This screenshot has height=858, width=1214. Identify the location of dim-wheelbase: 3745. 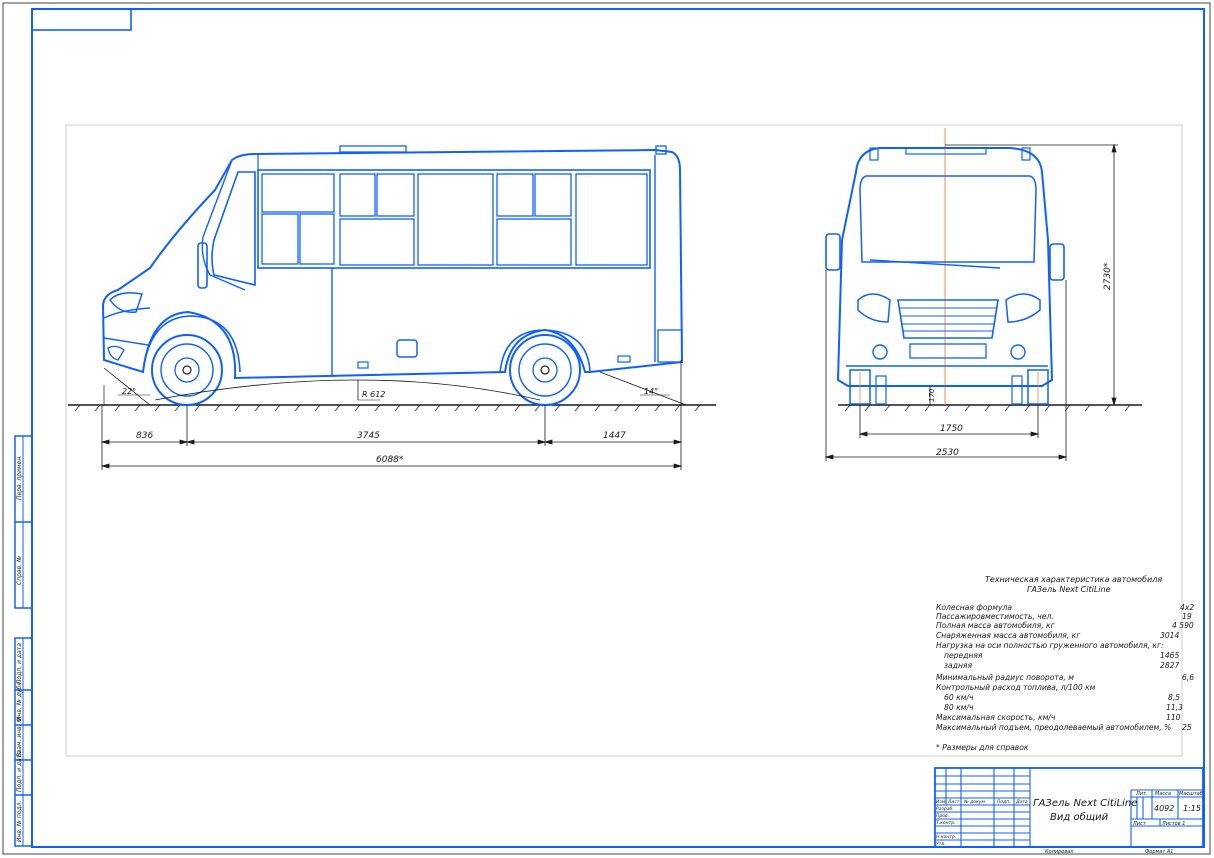
(368, 436).